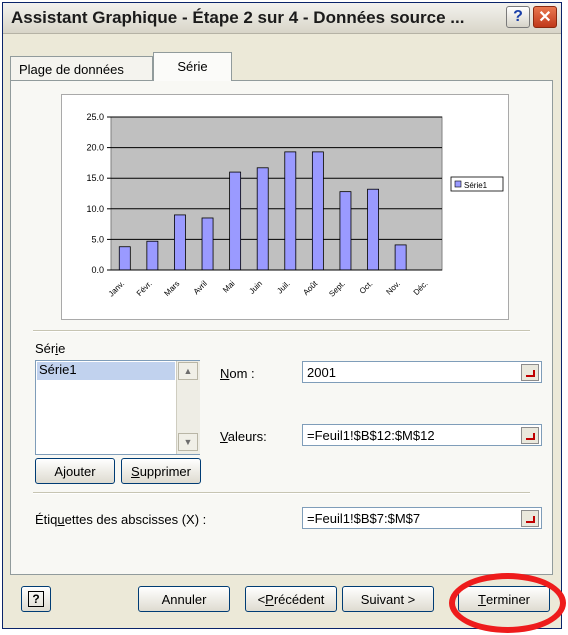  Describe the element at coordinates (116, 288) in the screenshot. I see `x-tick-label: Janv.` at that location.